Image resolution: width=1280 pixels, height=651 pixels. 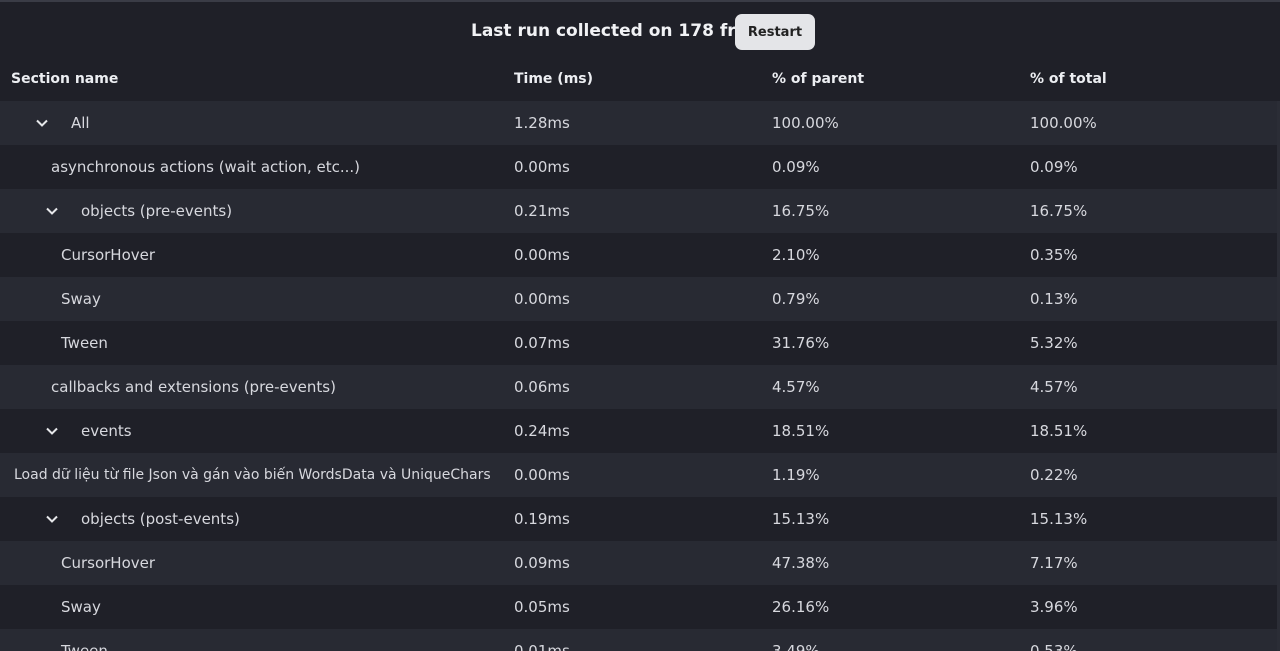 I want to click on section-name: All, so click(x=80, y=123).